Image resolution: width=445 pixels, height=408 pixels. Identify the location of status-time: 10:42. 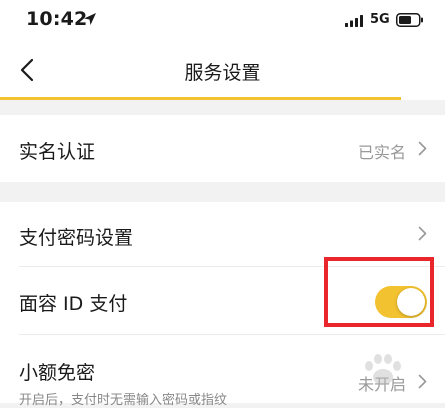
(57, 19).